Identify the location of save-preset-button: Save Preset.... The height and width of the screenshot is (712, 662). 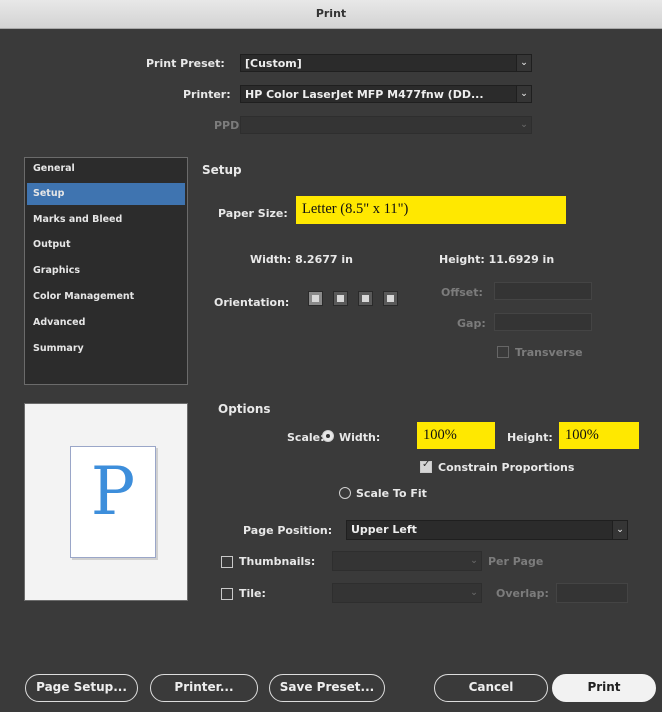
(327, 688).